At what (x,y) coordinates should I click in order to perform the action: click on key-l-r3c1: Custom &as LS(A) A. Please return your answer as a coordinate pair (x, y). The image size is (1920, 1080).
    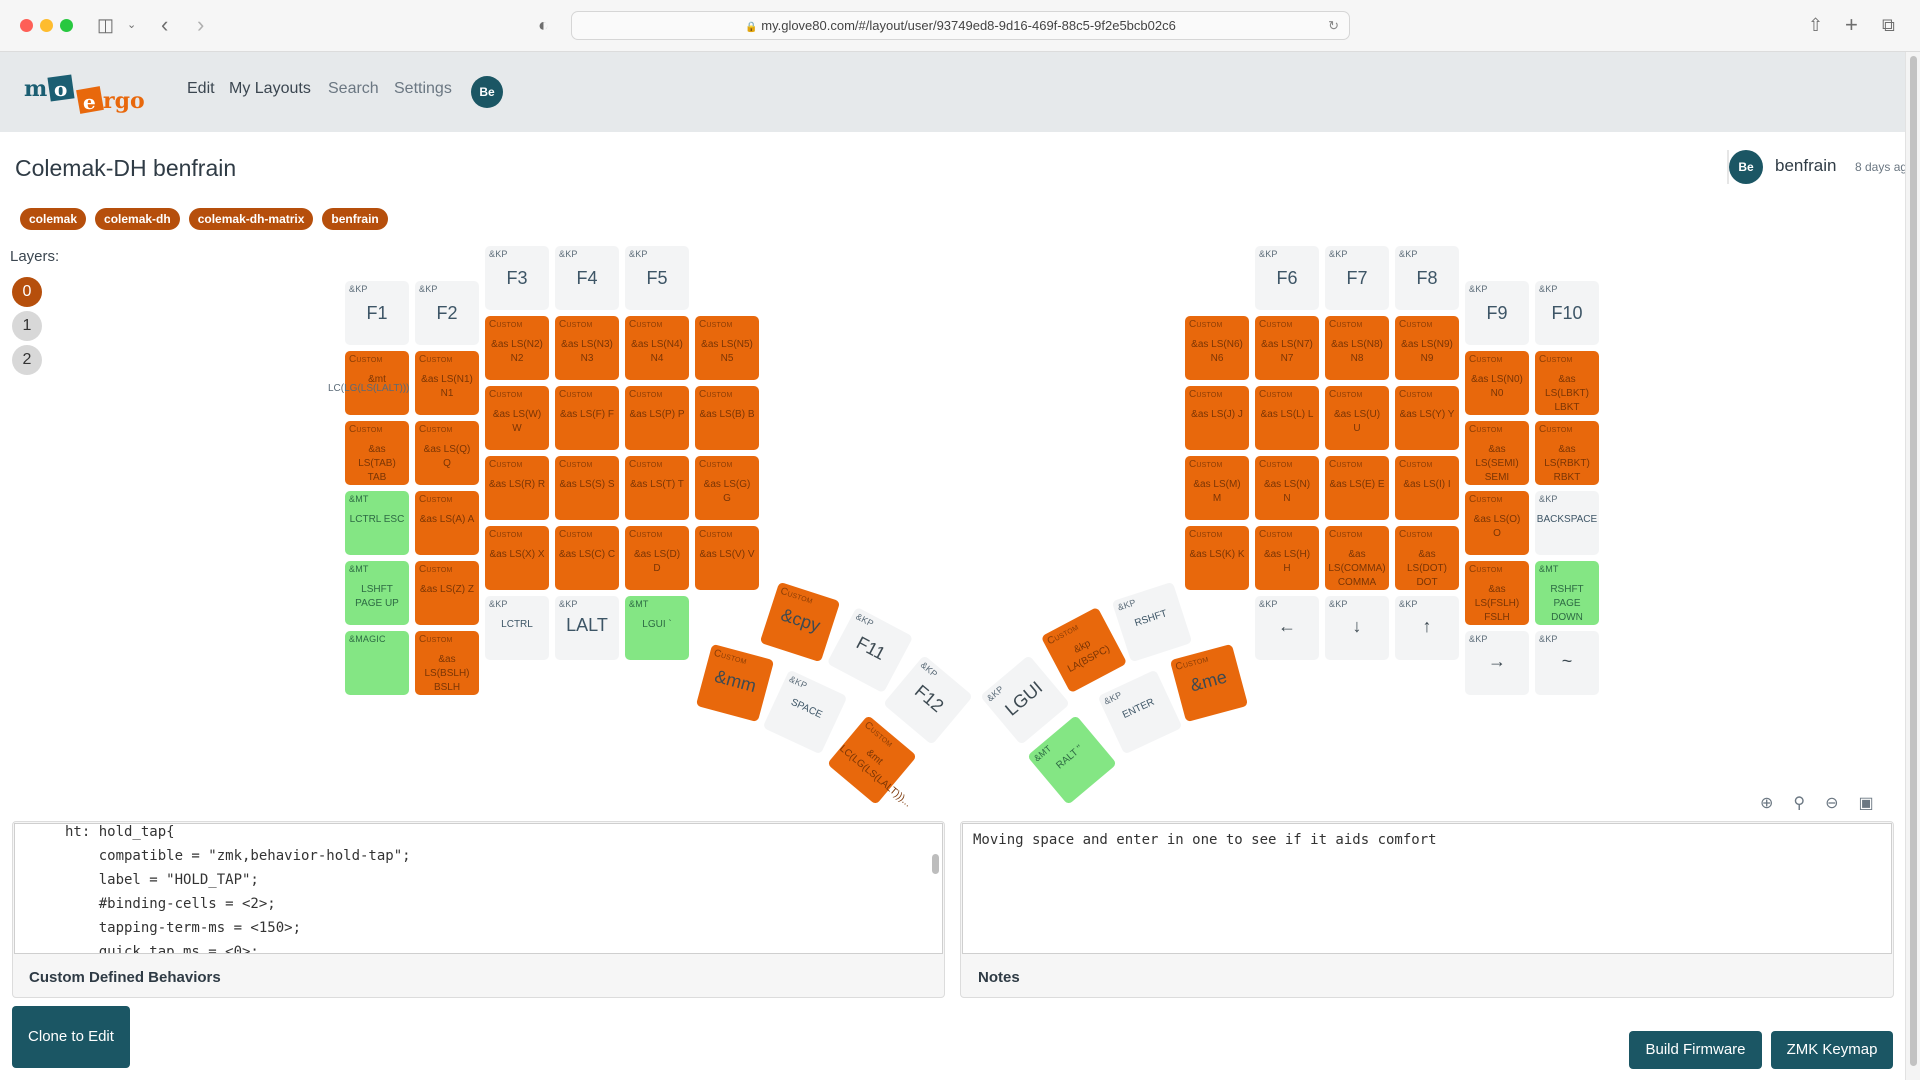
    Looking at the image, I should click on (447, 523).